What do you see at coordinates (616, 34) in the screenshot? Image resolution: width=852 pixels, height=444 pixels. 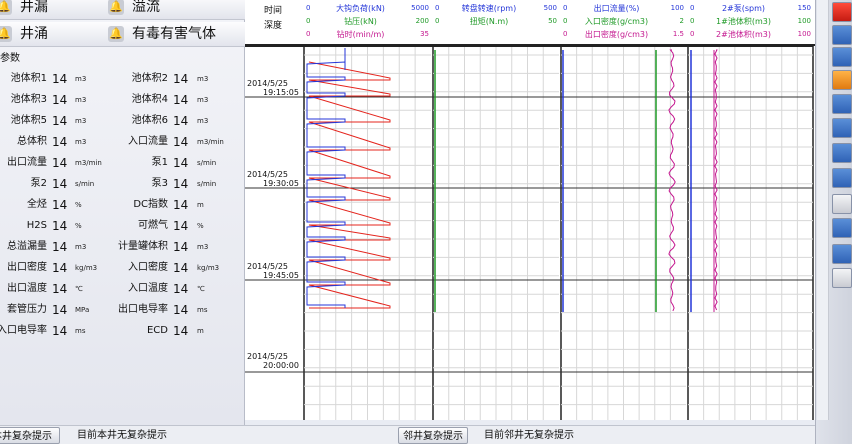 I see `track-name: 出口密度(g/cm3)` at bounding box center [616, 34].